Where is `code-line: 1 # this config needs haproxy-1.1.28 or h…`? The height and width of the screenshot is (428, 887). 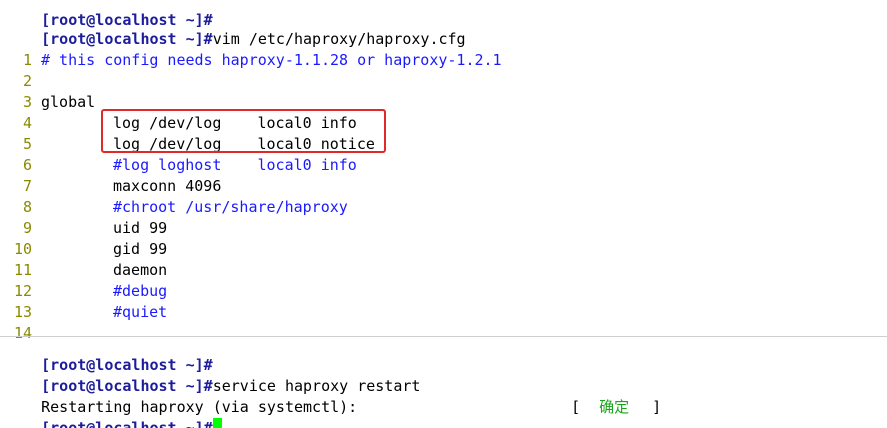
code-line: 1 # this config needs haproxy-1.1.28 or h… is located at coordinates (251, 60).